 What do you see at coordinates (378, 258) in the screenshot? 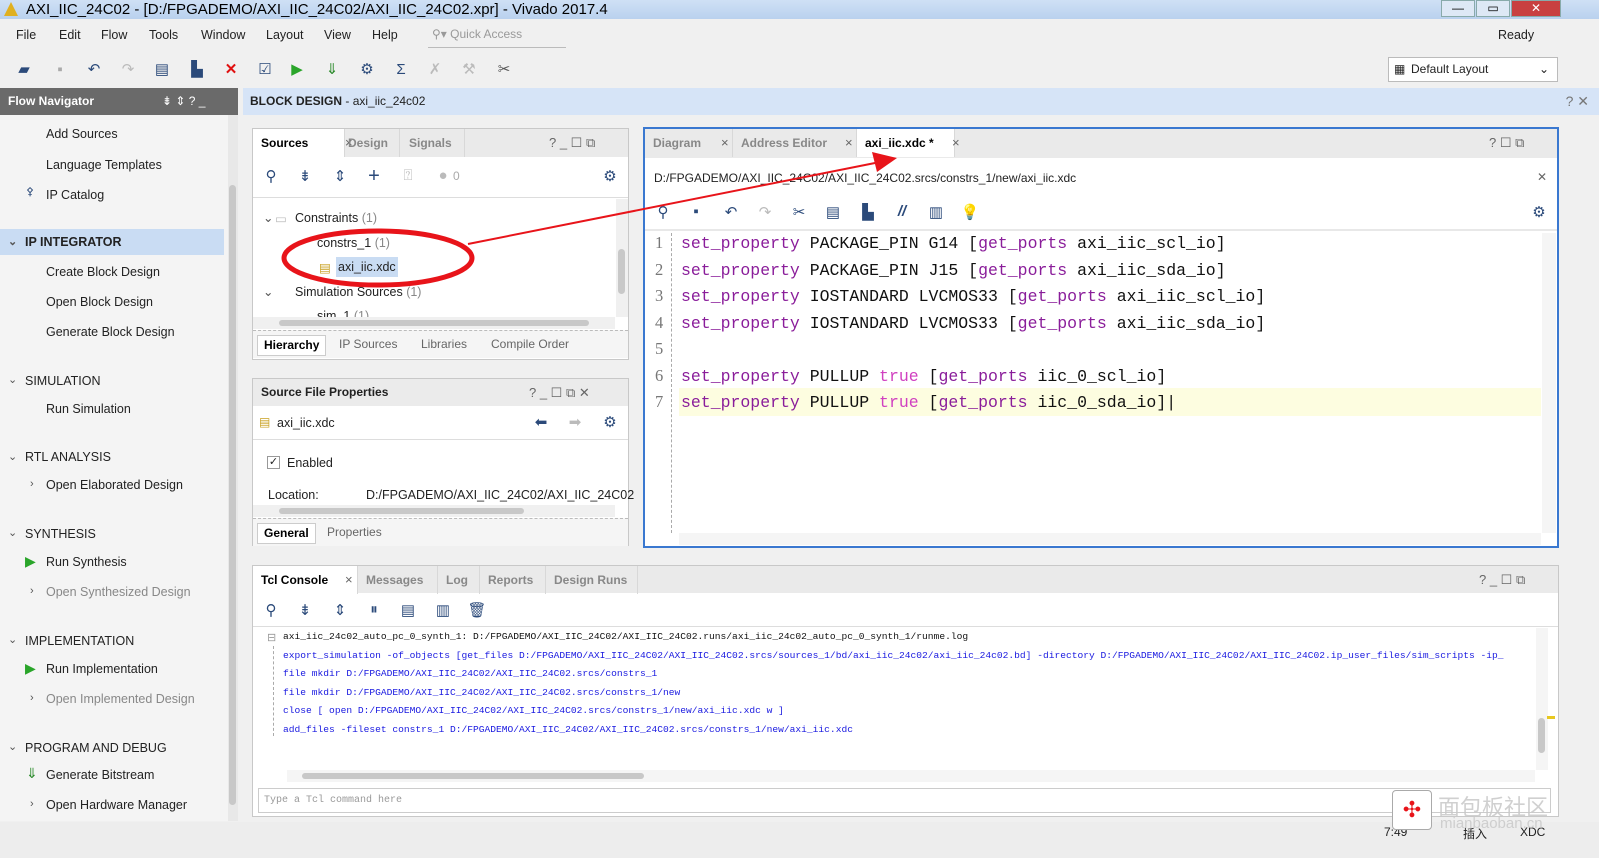
I see `annotation-ellipse` at bounding box center [378, 258].